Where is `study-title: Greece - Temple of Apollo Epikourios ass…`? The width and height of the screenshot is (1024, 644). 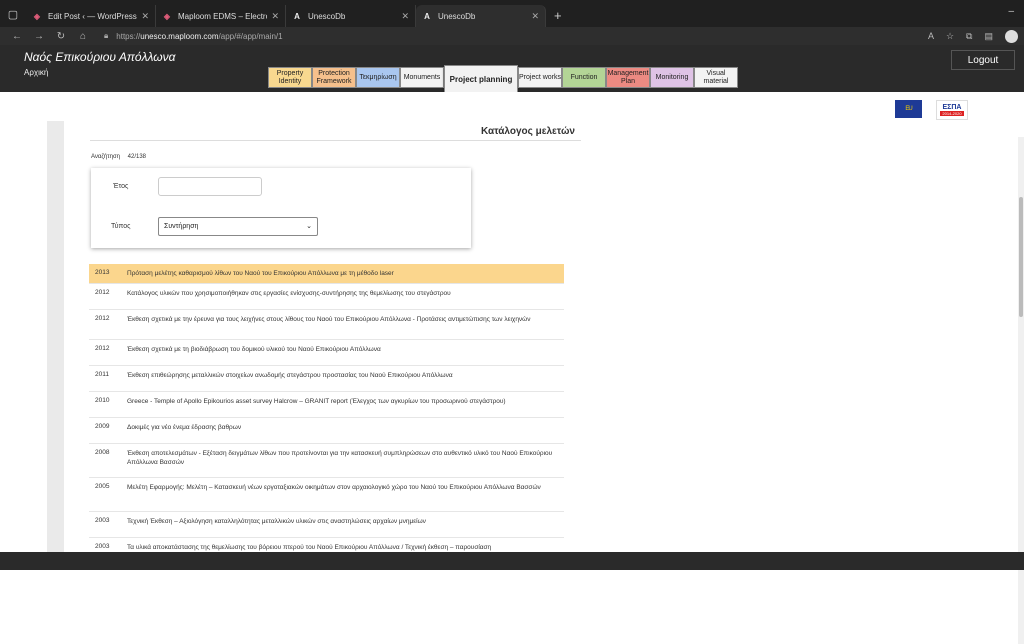
study-title: Greece - Temple of Apollo Epikourios ass… is located at coordinates (345, 407).